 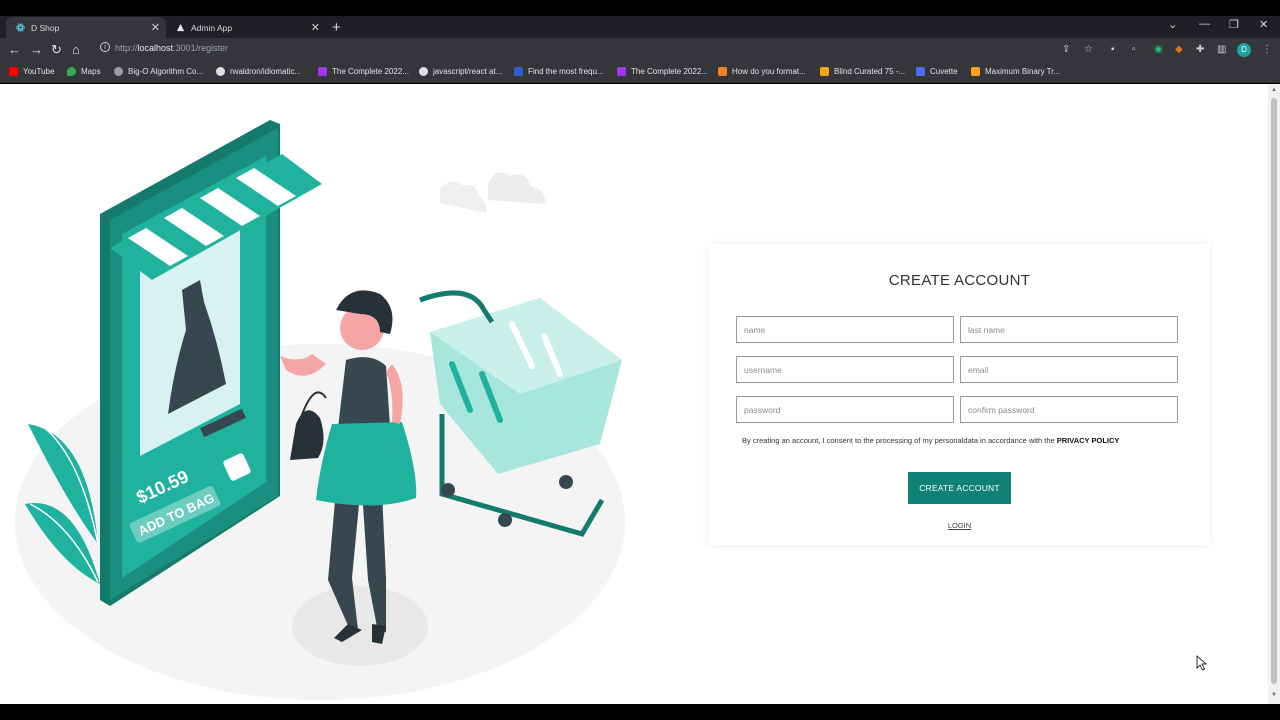 I want to click on youtube-icon, so click(x=13, y=71).